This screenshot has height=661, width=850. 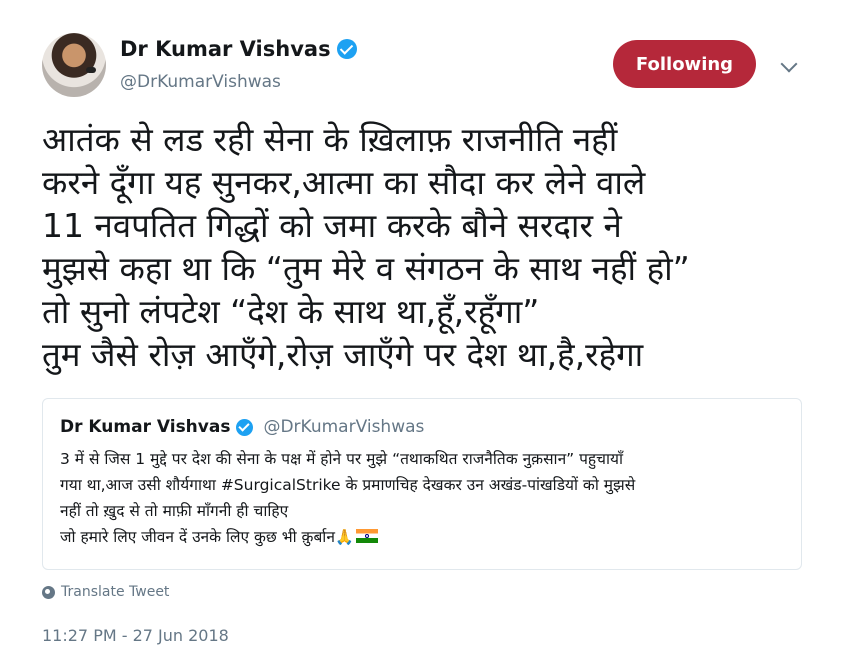 I want to click on author-handle: @DrKumarVishwas, so click(x=200, y=82).